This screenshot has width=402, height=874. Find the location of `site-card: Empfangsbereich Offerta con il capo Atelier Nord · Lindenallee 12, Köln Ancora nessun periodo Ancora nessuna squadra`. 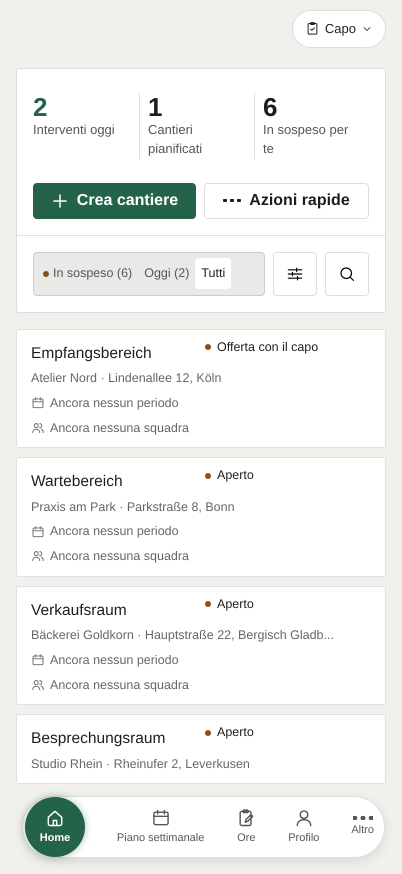

site-card: Empfangsbereich Offerta con il capo Atelier Nord · Lindenallee 12, Köln Ancora nessun periodo Ancora nessuna squadra is located at coordinates (201, 388).